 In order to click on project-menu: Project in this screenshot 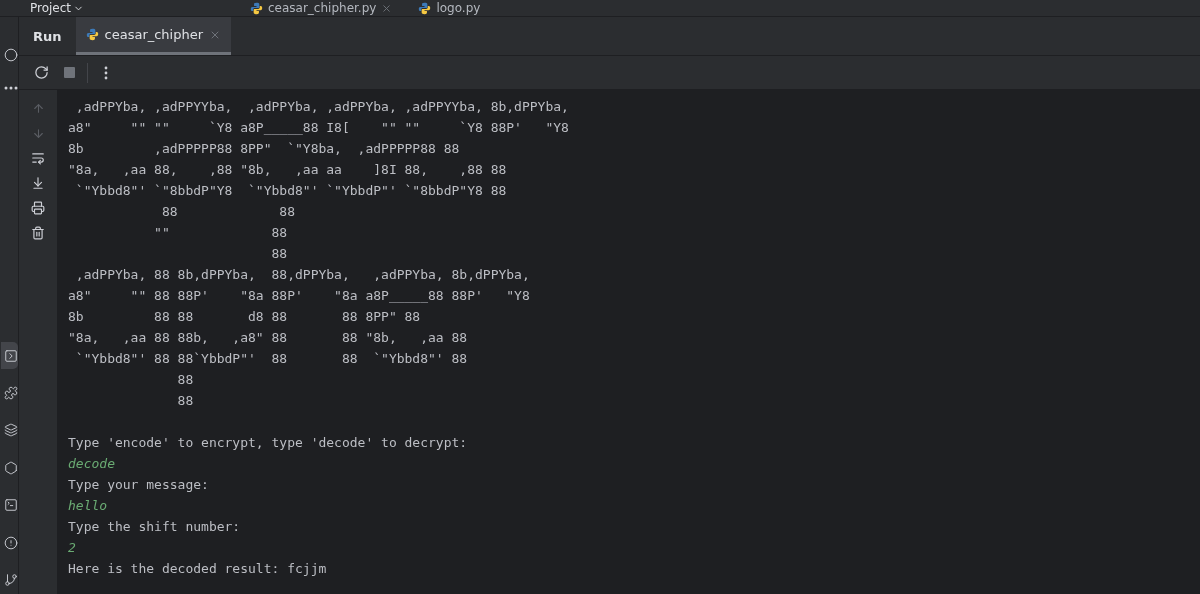, I will do `click(140, 8)`.